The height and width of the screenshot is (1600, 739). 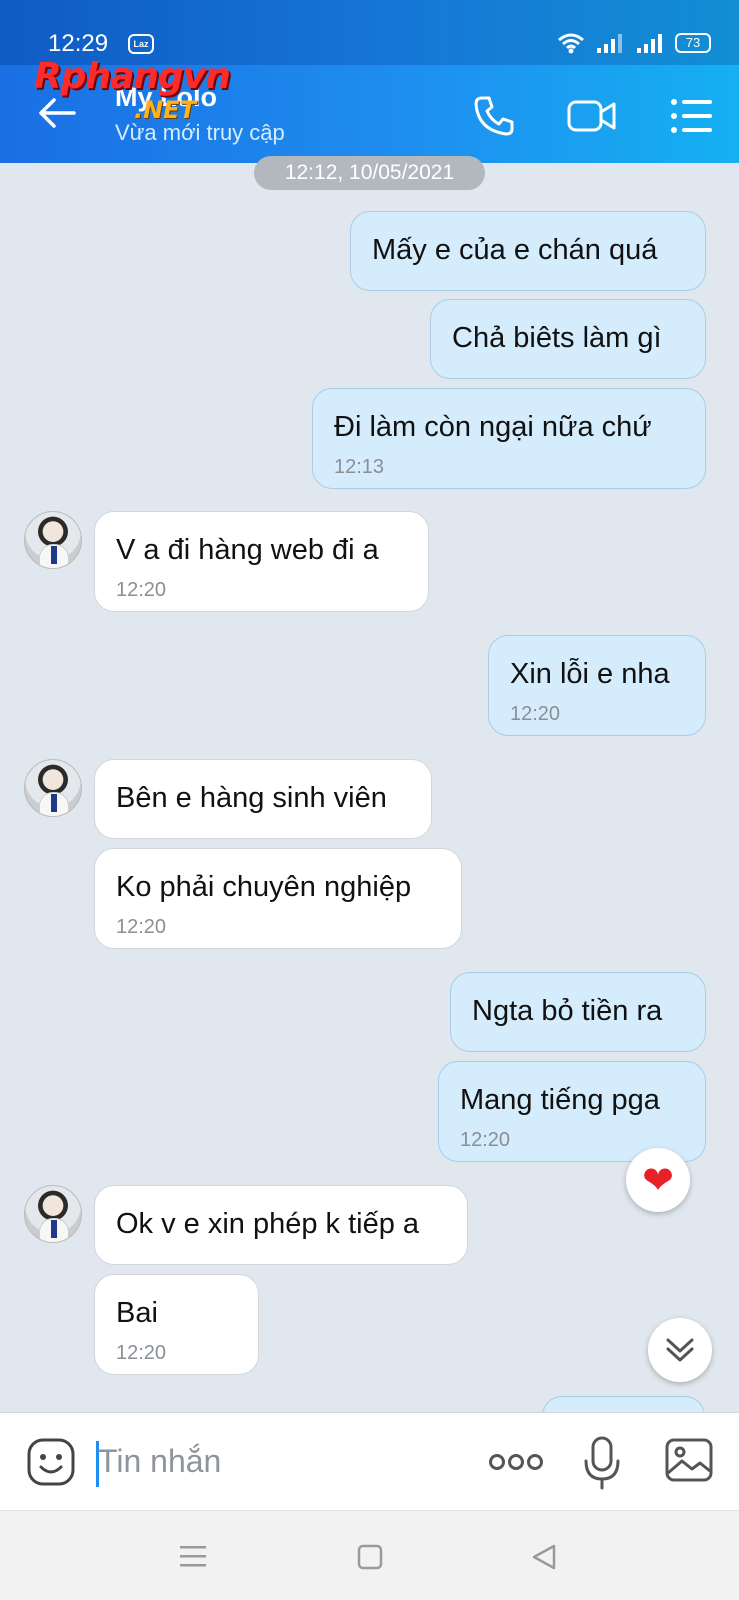 What do you see at coordinates (494, 116) in the screenshot?
I see `phone-icon` at bounding box center [494, 116].